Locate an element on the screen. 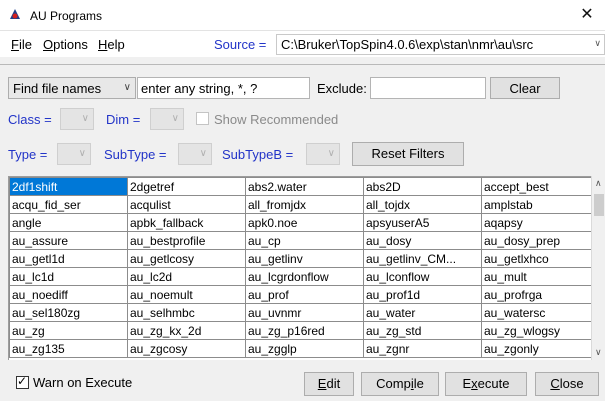  subtype-select: ∨ is located at coordinates (195, 154).